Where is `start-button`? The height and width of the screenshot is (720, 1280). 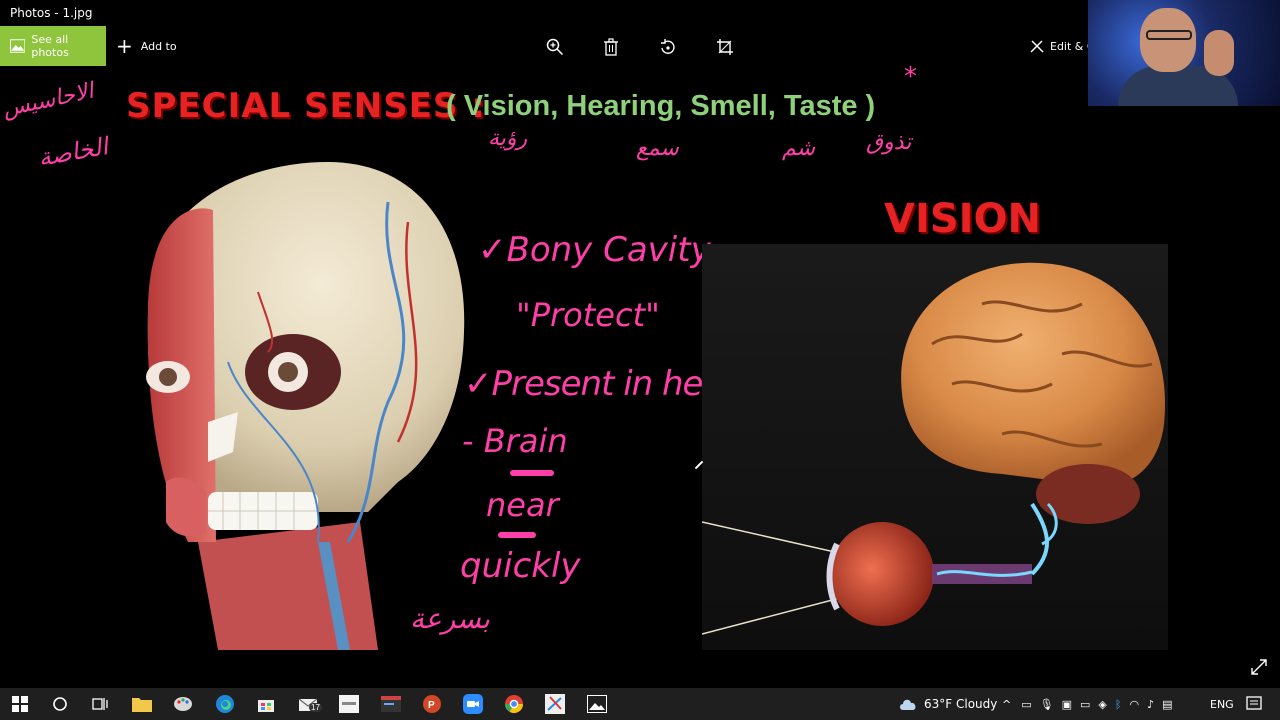 start-button is located at coordinates (20, 704).